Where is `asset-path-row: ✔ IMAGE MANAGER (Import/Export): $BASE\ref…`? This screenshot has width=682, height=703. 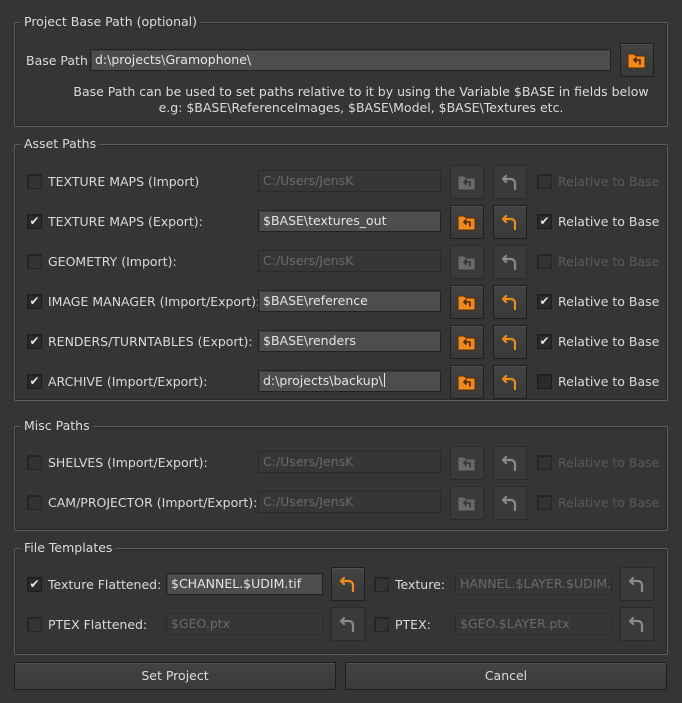
asset-path-row: ✔ IMAGE MANAGER (Import/Export): $BASE\ref… is located at coordinates (341, 302).